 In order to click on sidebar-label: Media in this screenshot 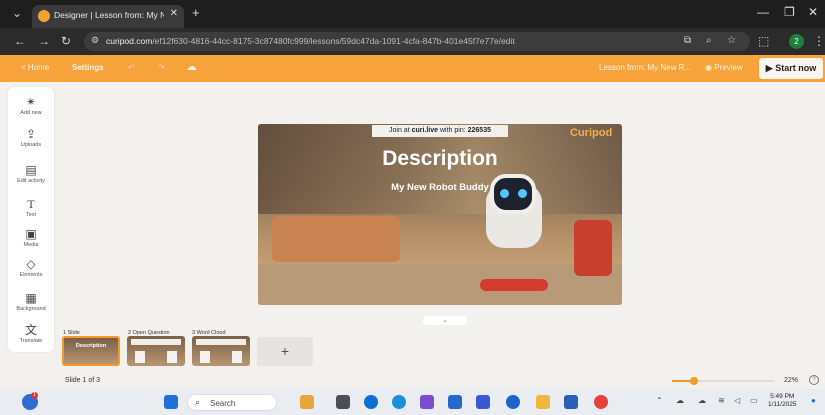, I will do `click(31, 245)`.